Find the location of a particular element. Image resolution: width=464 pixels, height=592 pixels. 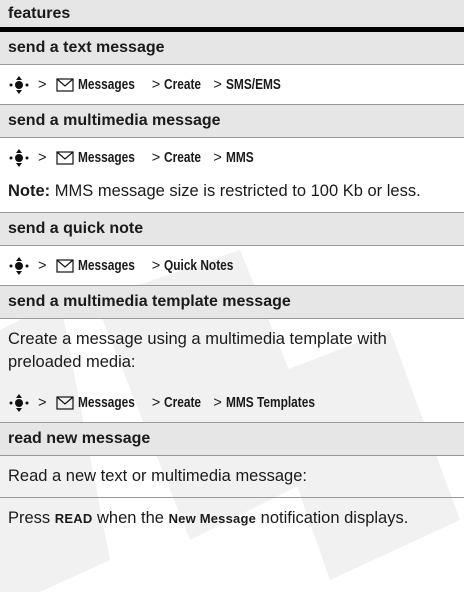

section-title-template-message: send a multimedia template message is located at coordinates (232, 302).